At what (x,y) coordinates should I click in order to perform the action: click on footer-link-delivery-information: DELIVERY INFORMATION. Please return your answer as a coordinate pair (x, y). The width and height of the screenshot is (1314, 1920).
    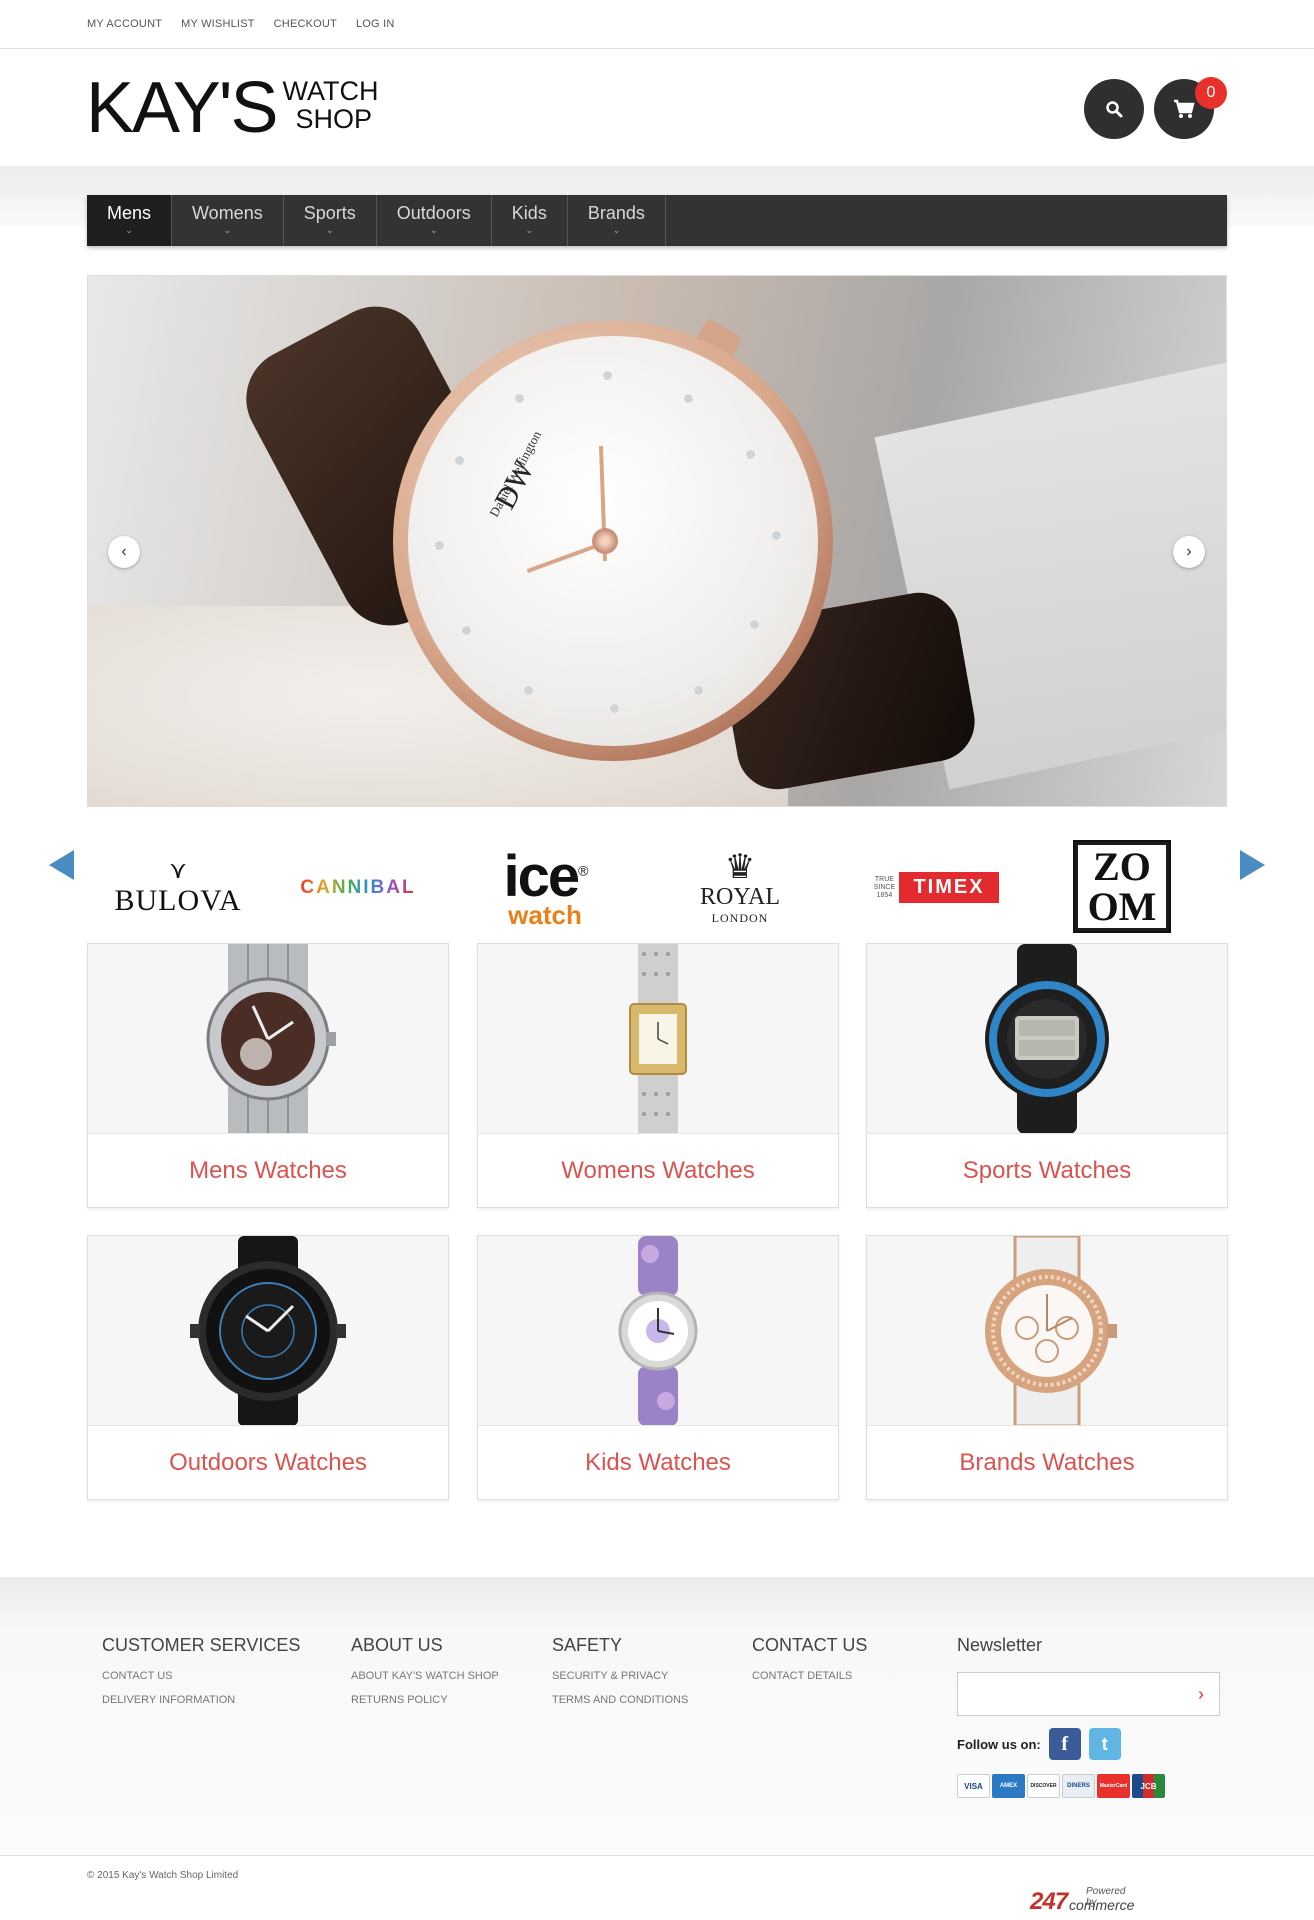
    Looking at the image, I should click on (201, 1700).